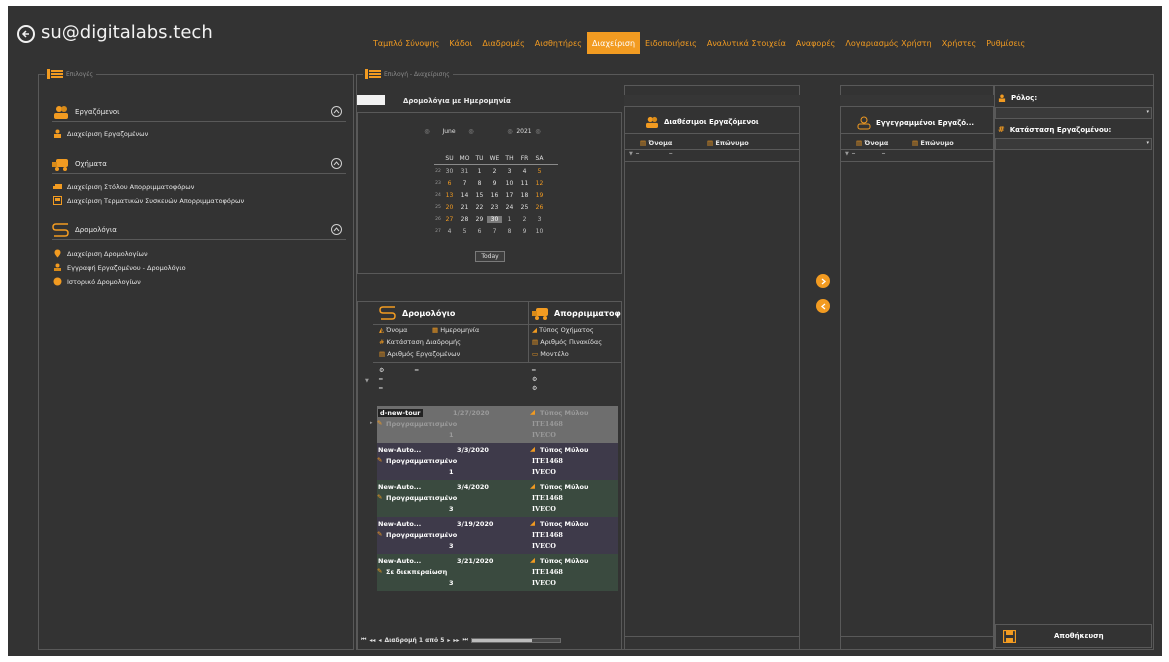  What do you see at coordinates (563, 330) in the screenshot?
I see `field-vehicle-type: ◢ Τύπος Οχήματος` at bounding box center [563, 330].